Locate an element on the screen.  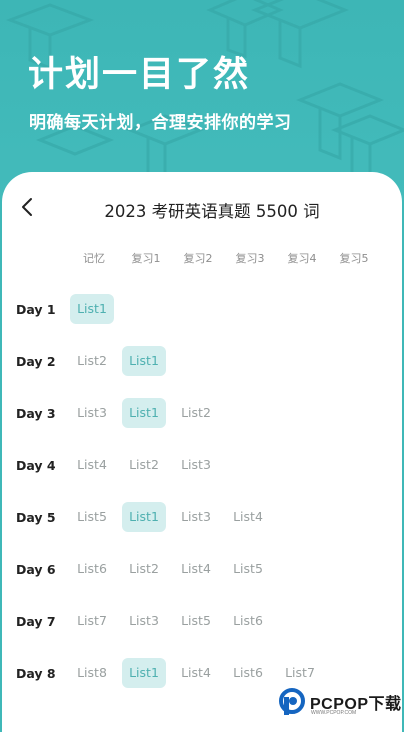
pcpop-logo-icon is located at coordinates (292, 701).